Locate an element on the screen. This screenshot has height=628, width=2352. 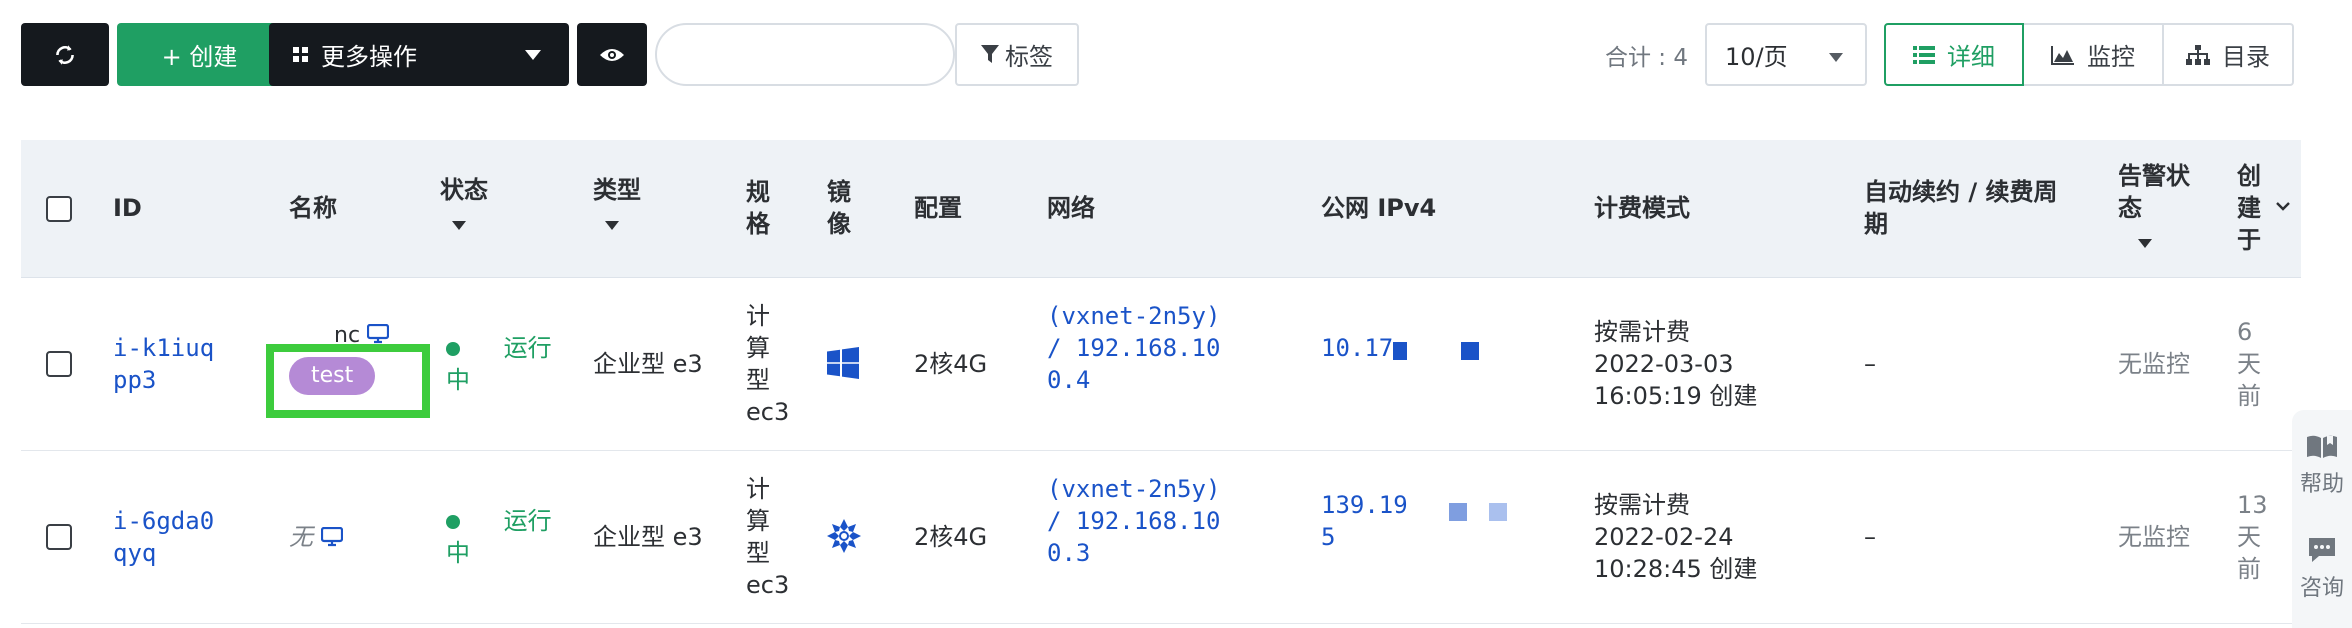
select-all-checkbox is located at coordinates (59, 209).